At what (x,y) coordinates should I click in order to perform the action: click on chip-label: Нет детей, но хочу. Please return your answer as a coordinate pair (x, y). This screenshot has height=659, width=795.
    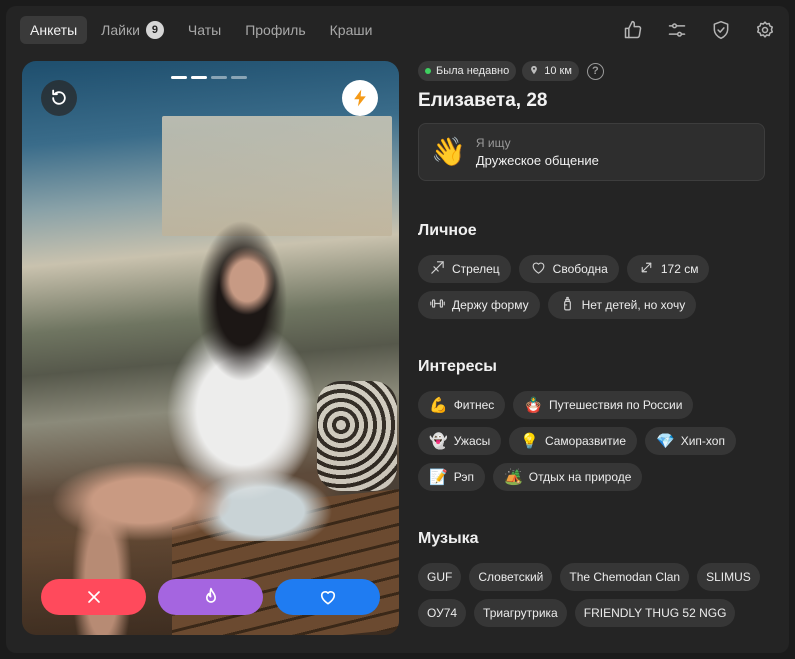
    Looking at the image, I should click on (633, 305).